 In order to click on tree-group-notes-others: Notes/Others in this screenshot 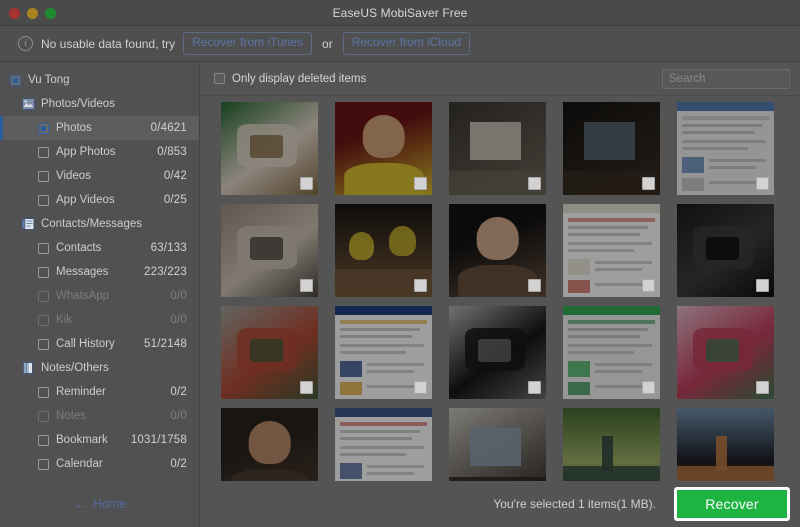, I will do `click(99, 368)`.